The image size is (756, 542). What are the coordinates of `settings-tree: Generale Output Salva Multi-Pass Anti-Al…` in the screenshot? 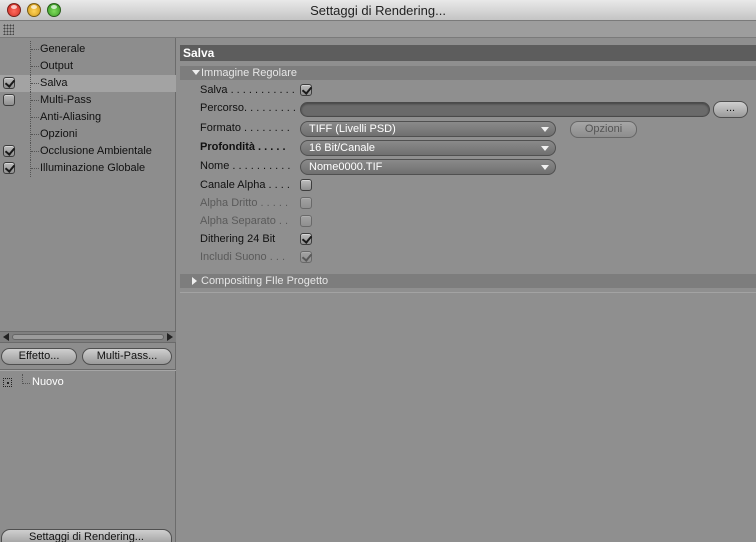 It's located at (88, 109).